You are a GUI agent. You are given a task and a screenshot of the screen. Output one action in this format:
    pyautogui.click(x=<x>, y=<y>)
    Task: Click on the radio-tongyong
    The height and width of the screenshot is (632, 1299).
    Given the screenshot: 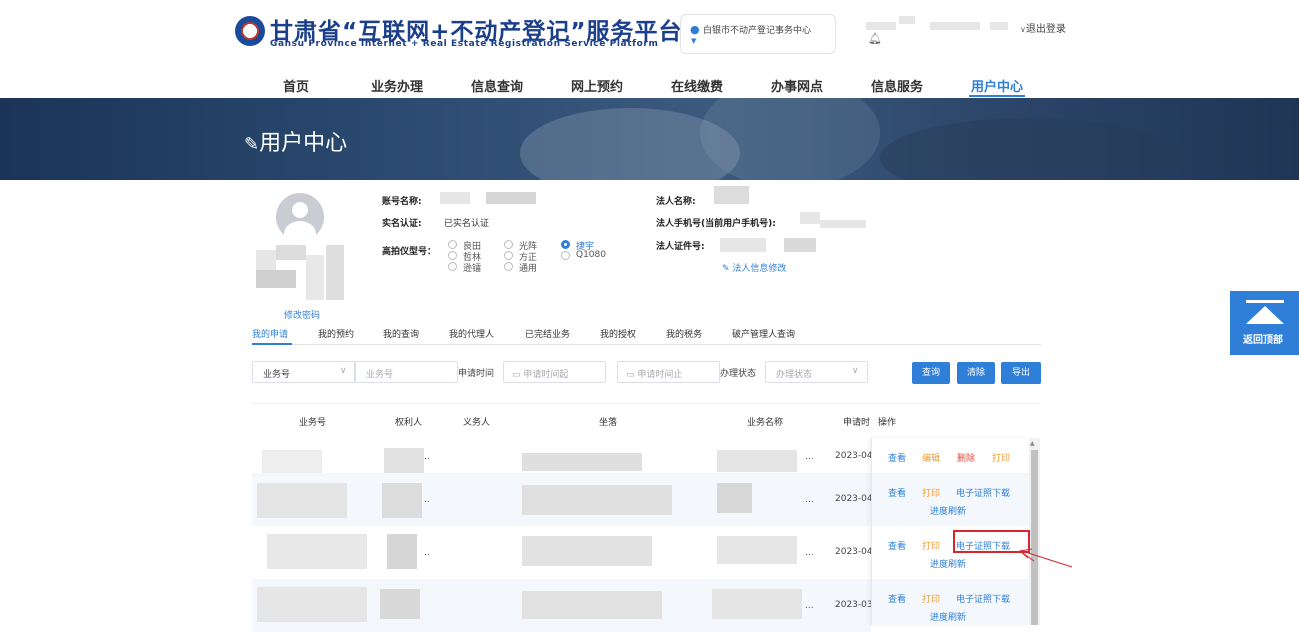 What is the action you would take?
    pyautogui.click(x=508, y=266)
    